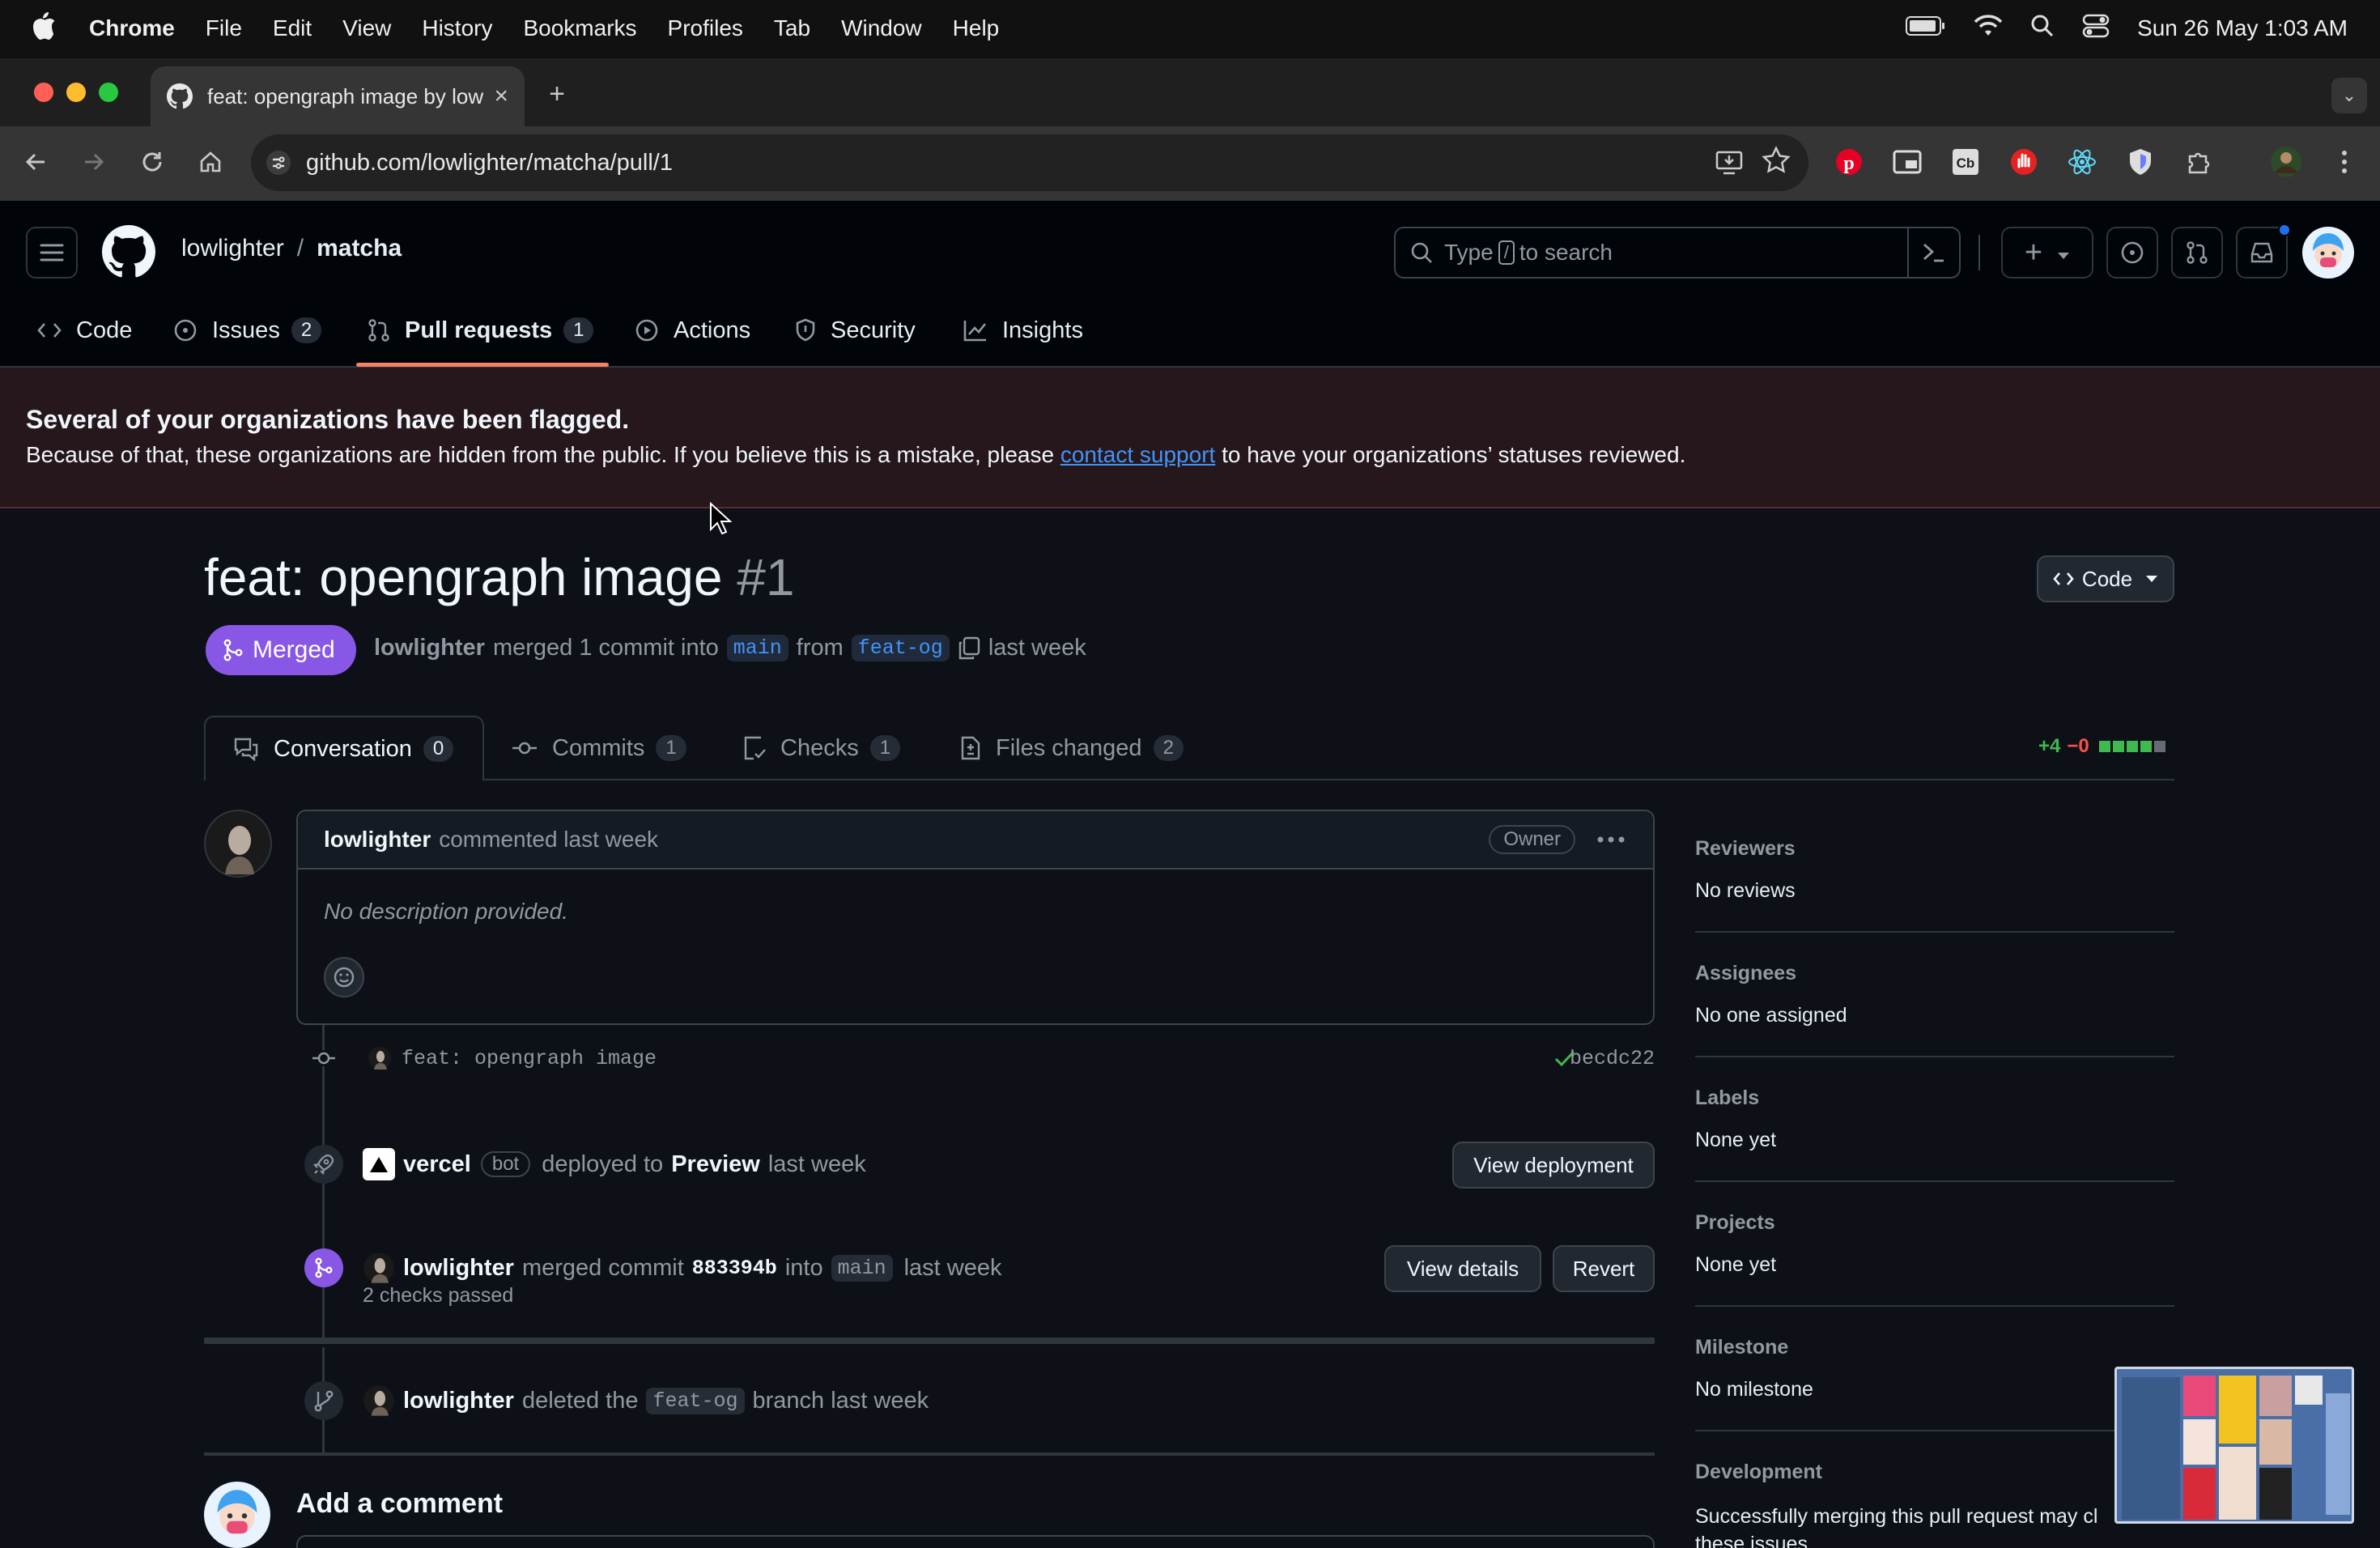  What do you see at coordinates (1023, 330) in the screenshot?
I see `repo-tab-insights: Insights` at bounding box center [1023, 330].